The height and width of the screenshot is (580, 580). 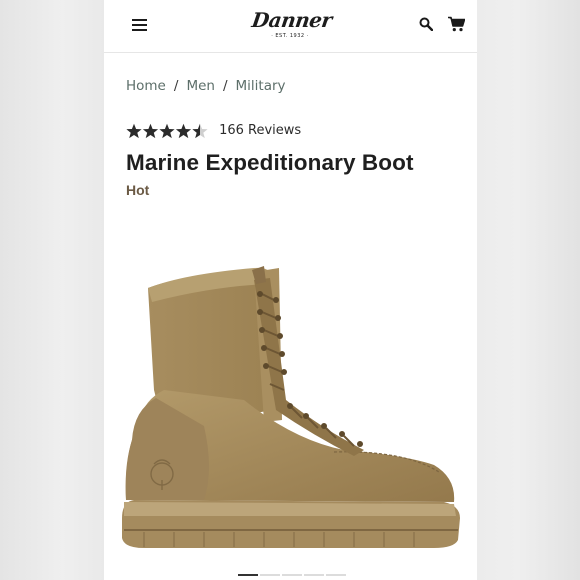 What do you see at coordinates (290, 36) in the screenshot?
I see `logo-established: · EST. 1932 ·` at bounding box center [290, 36].